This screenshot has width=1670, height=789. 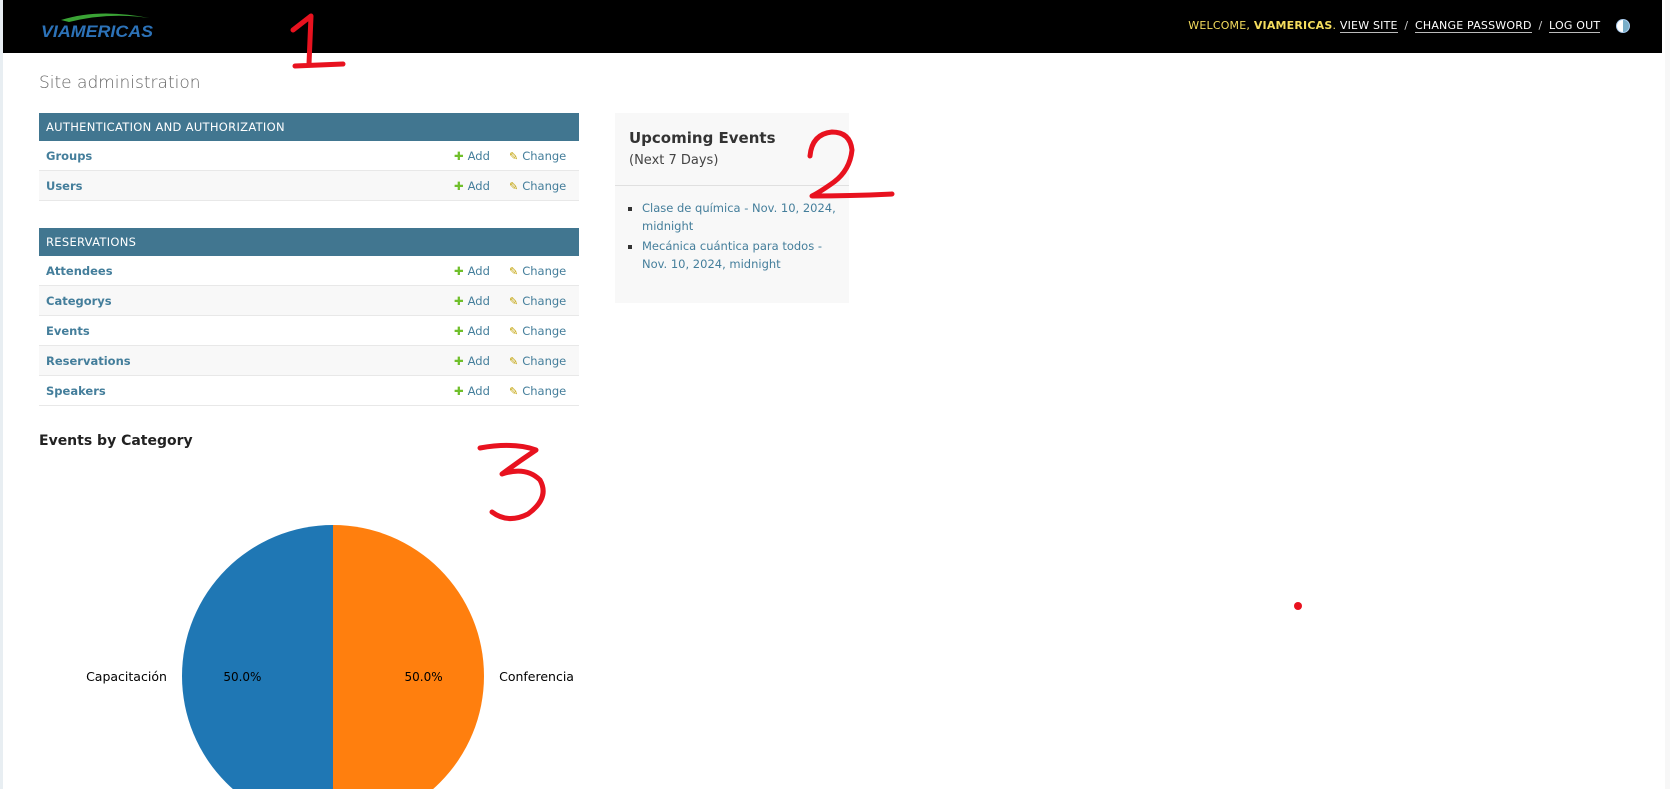 What do you see at coordinates (309, 186) in the screenshot?
I see `module-row: Users ✚ Add ✎ Change` at bounding box center [309, 186].